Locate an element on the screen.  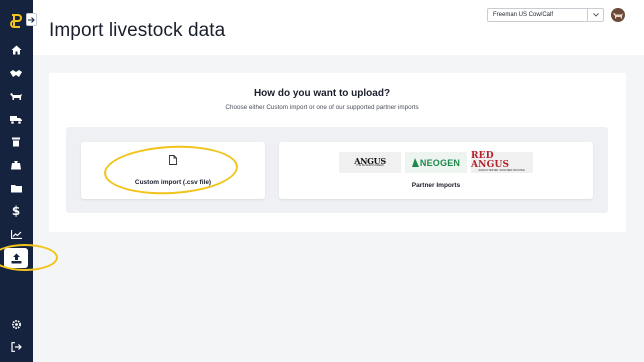
account-select-value: Freeman US Cow/Calf is located at coordinates (523, 15).